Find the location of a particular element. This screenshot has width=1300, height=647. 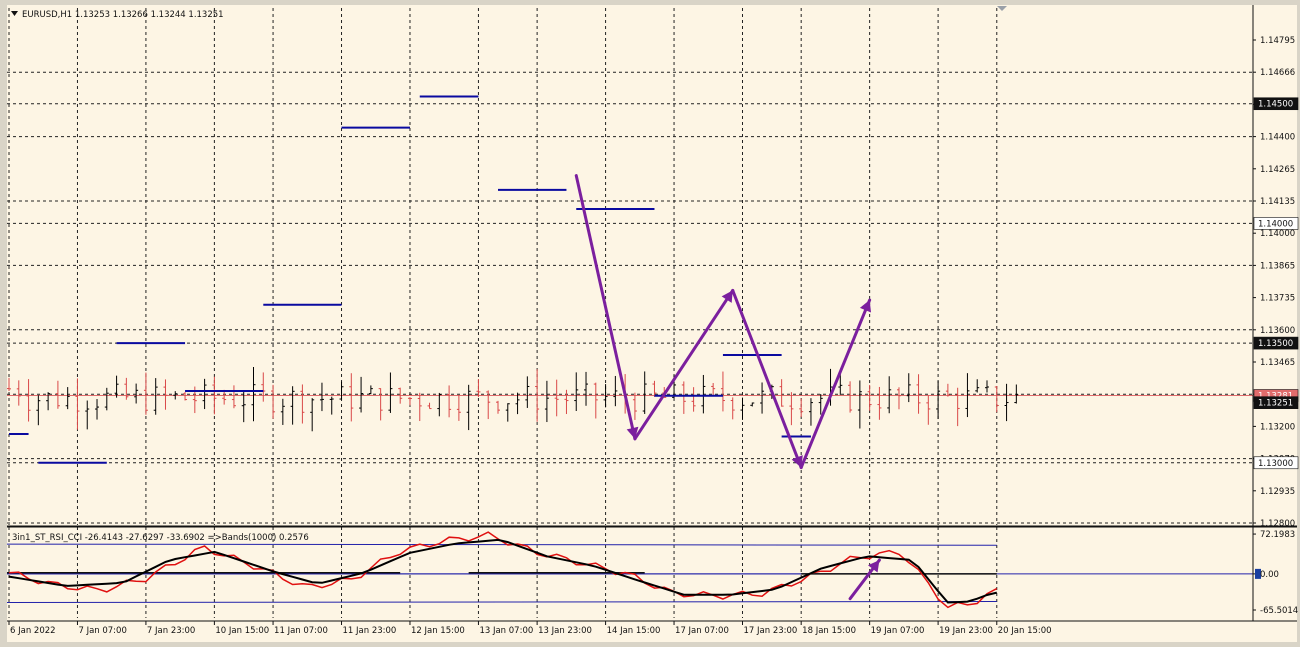

time-tick-label: 18 Jan 15:00 is located at coordinates (829, 631).